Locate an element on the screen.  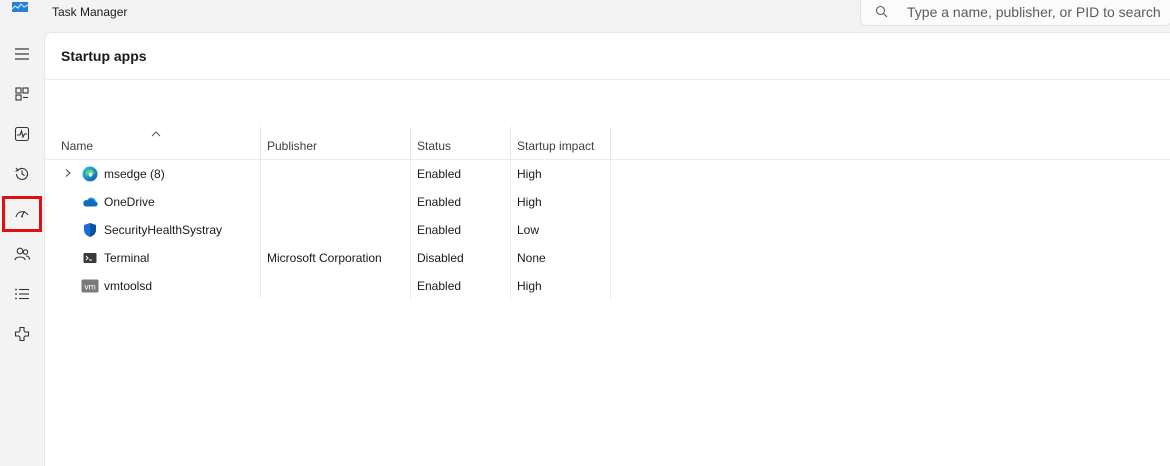
terminal-icon is located at coordinates (90, 258).